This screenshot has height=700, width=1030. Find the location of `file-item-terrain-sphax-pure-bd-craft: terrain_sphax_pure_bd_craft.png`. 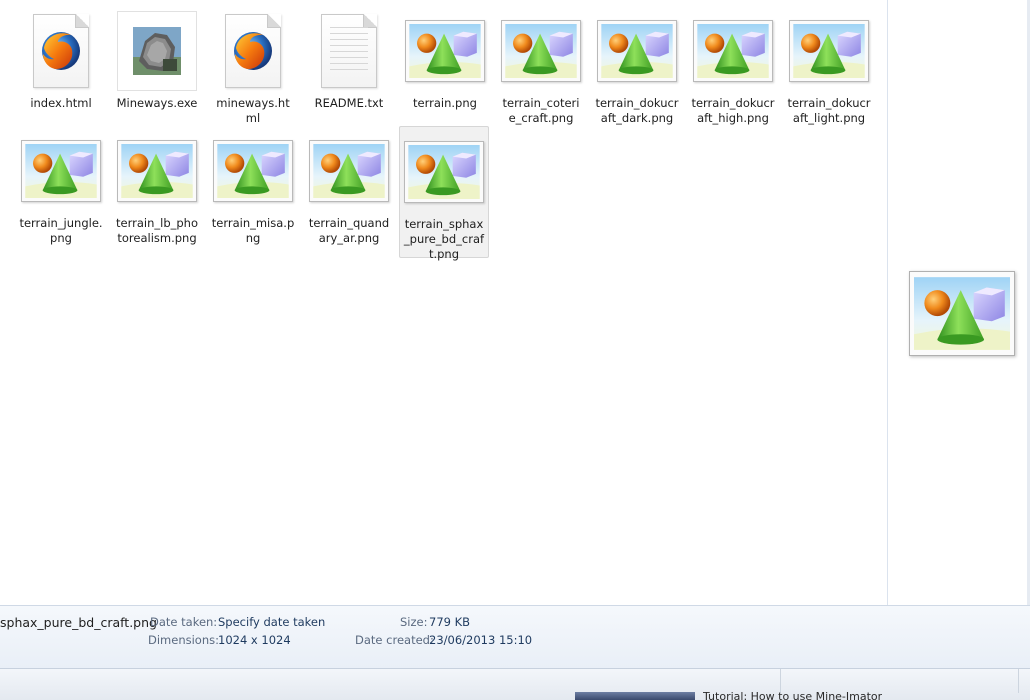

file-item-terrain-sphax-pure-bd-craft: terrain_sphax_pure_bd_craft.png is located at coordinates (444, 193).